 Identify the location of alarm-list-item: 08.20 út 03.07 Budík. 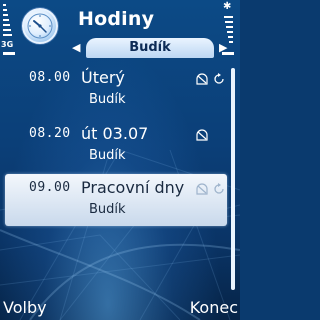
(116, 146).